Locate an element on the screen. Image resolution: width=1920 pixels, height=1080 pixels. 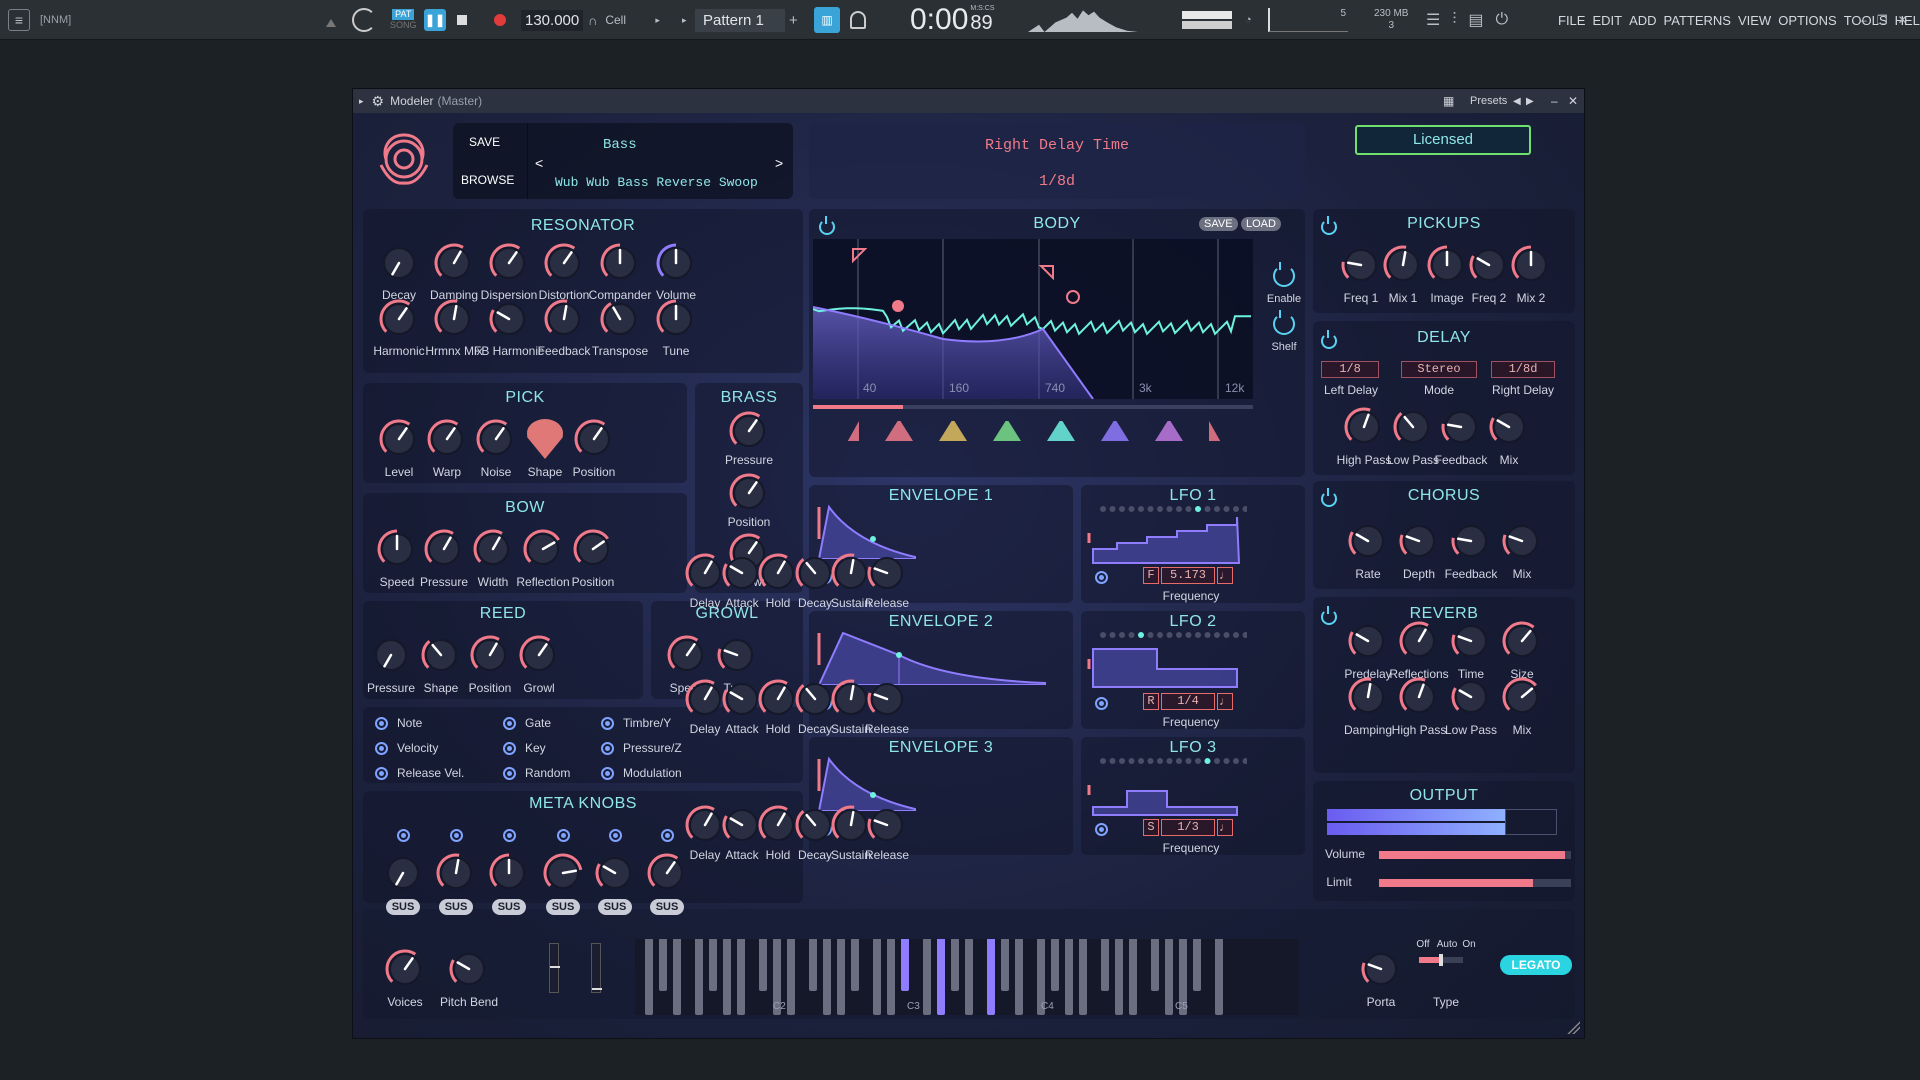
chorus-feedback-knob is located at coordinates (1471, 541).